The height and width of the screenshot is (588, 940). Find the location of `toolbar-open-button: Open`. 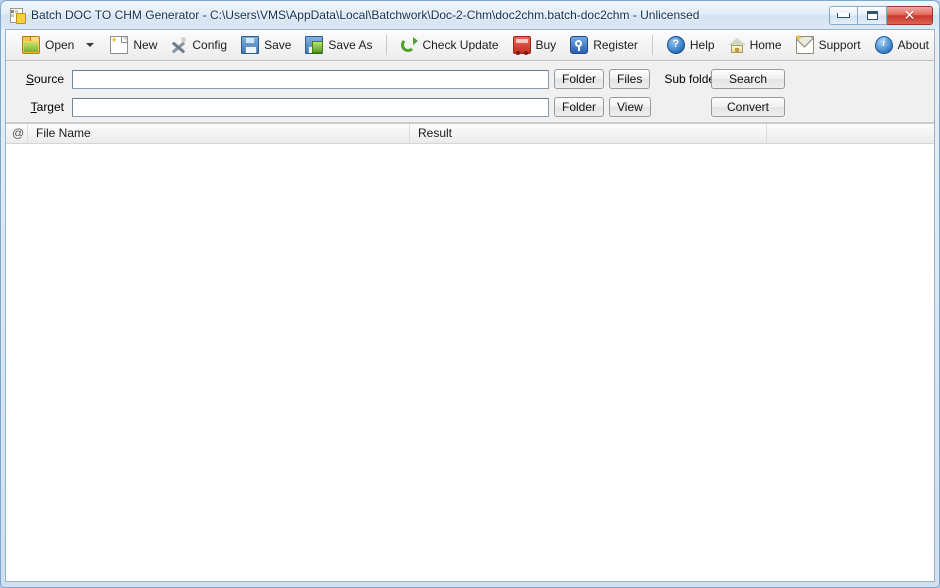

toolbar-open-button: Open is located at coordinates (48, 45).